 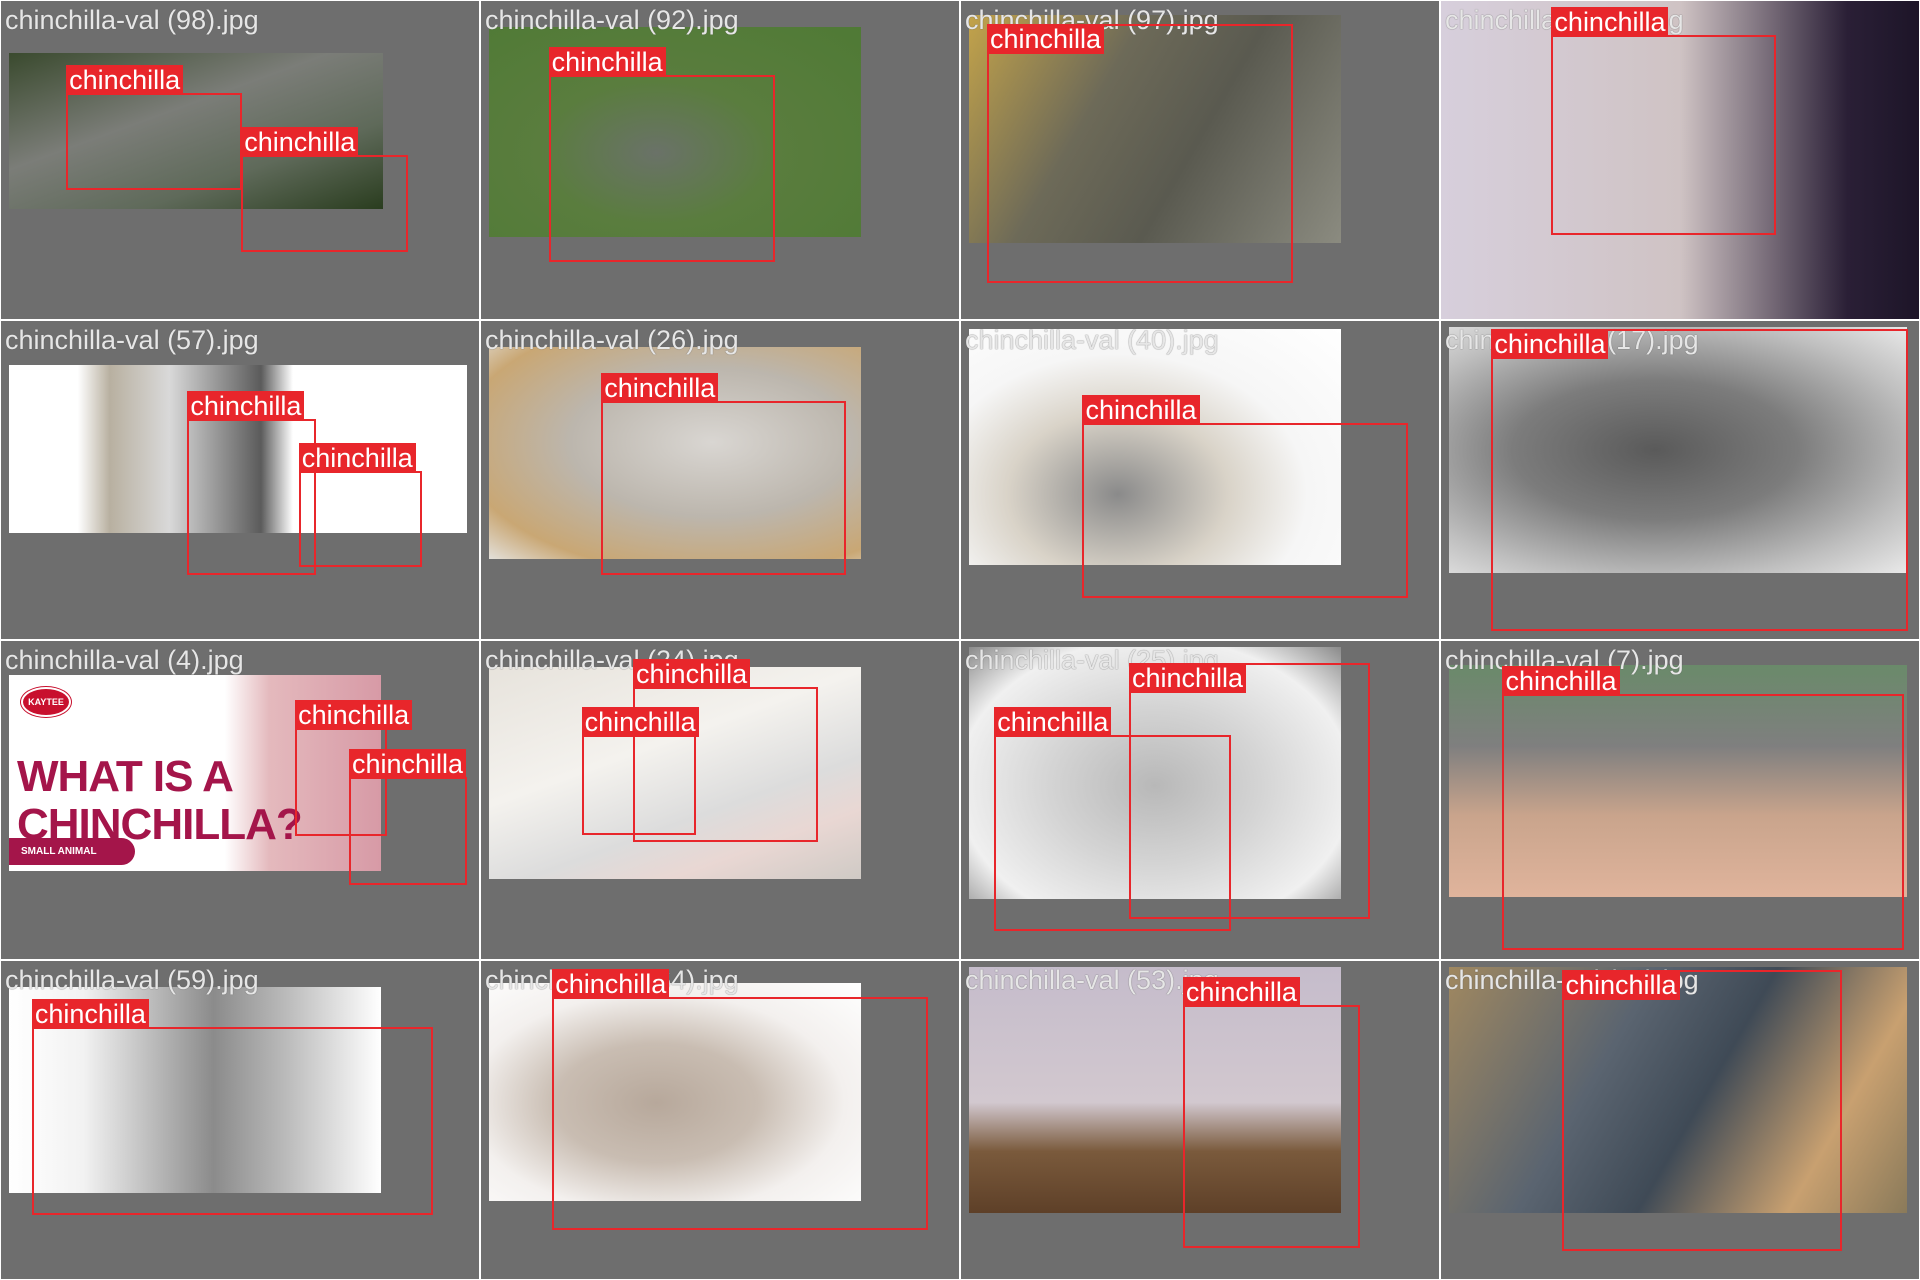 I want to click on image-tile: chinchilla-val (59).jpg chinchilla, so click(x=240, y=1120).